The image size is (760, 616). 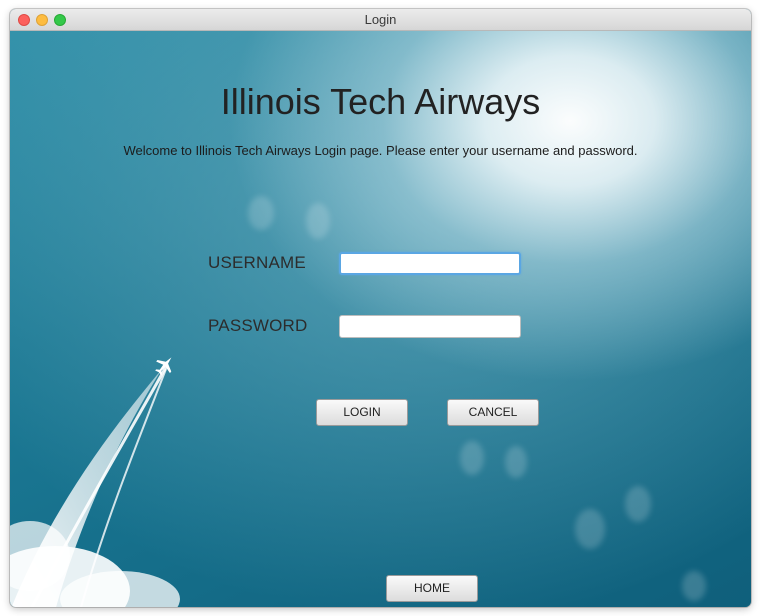 I want to click on login-button: LOGIN, so click(x=362, y=412).